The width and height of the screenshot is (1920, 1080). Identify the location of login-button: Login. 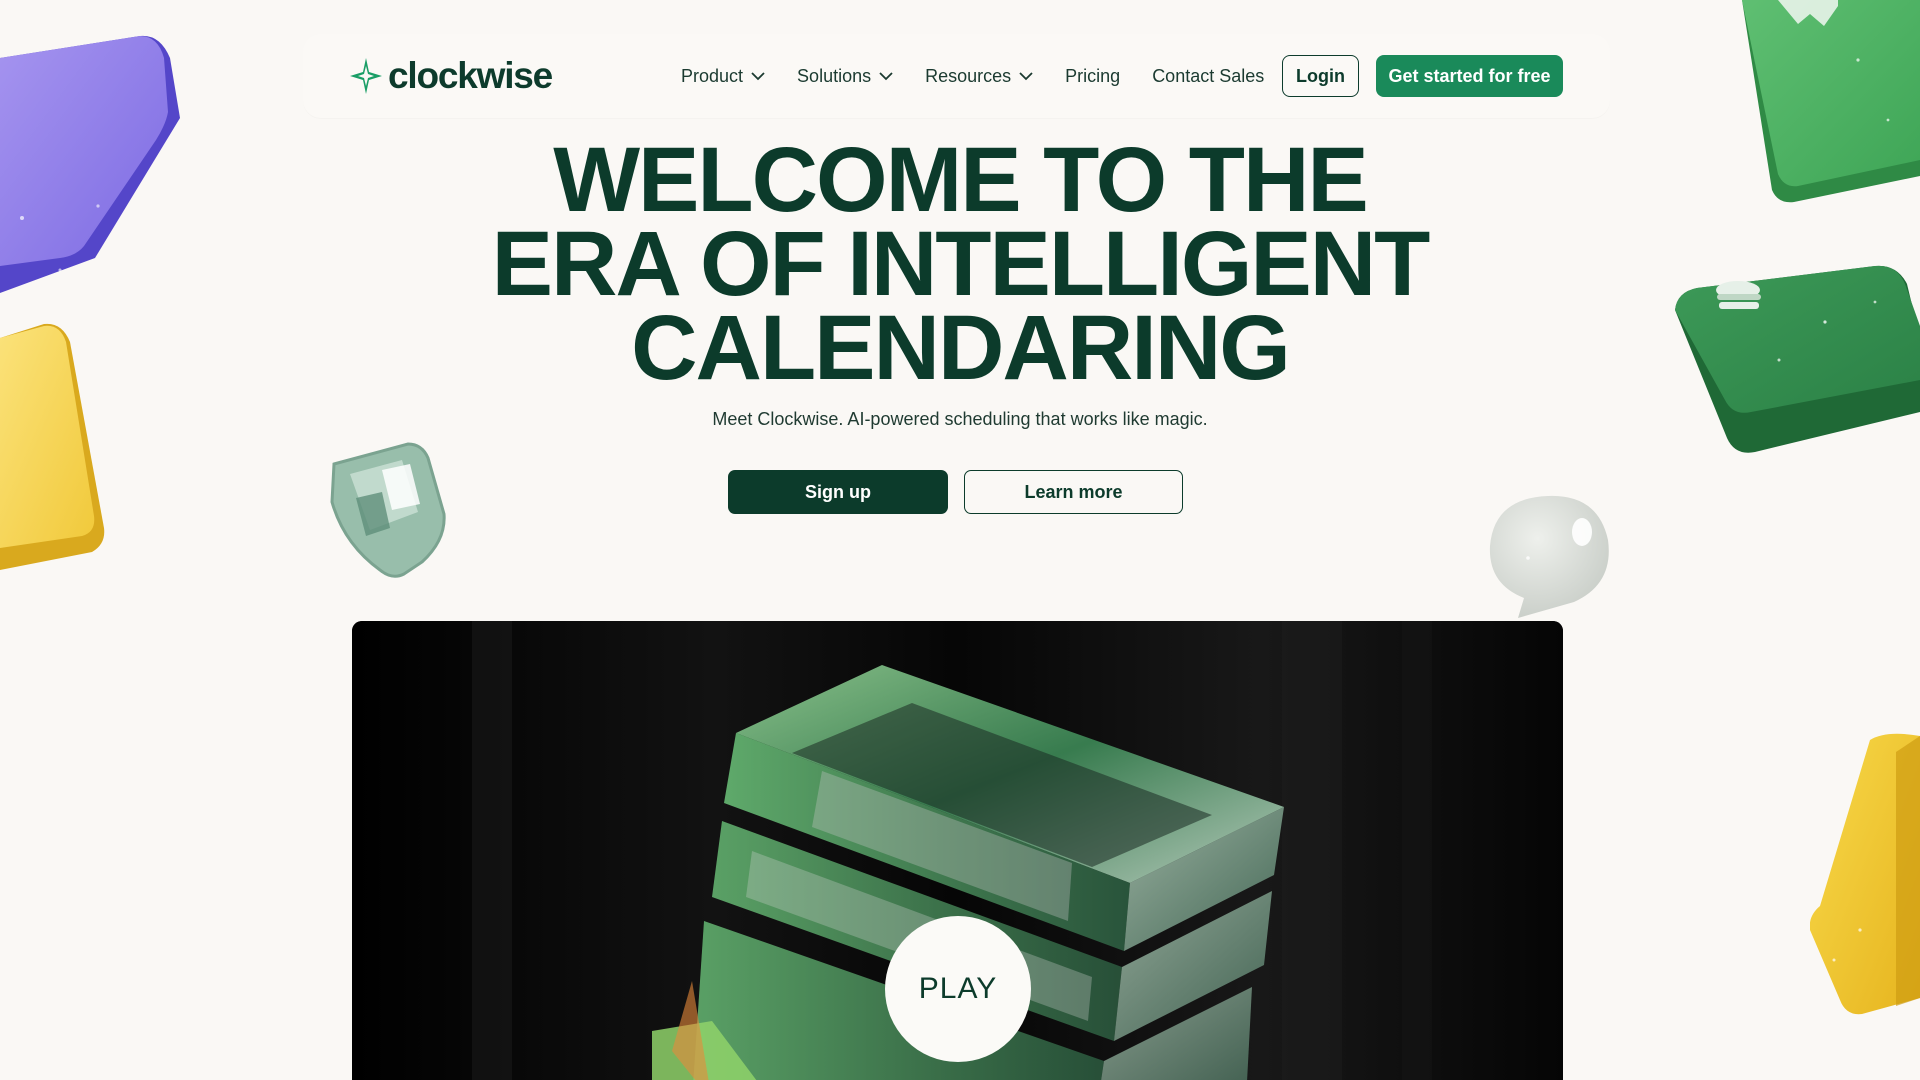
(1320, 76).